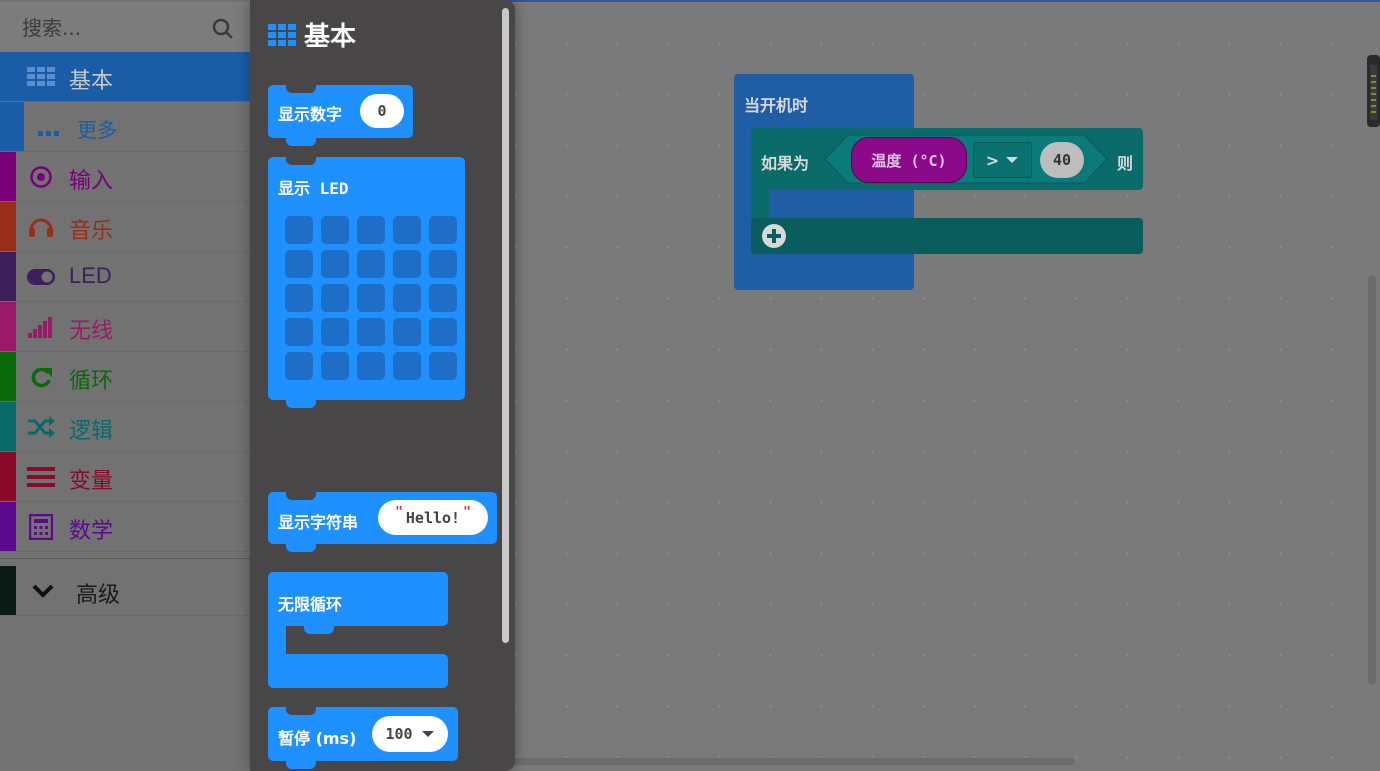 Image resolution: width=1380 pixels, height=771 pixels. What do you see at coordinates (114, 28) in the screenshot?
I see `search-input` at bounding box center [114, 28].